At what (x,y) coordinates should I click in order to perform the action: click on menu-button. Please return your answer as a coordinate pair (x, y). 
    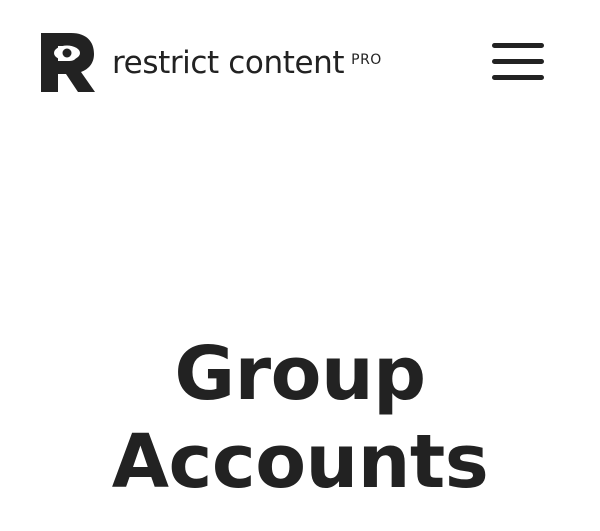
    Looking at the image, I should click on (518, 62).